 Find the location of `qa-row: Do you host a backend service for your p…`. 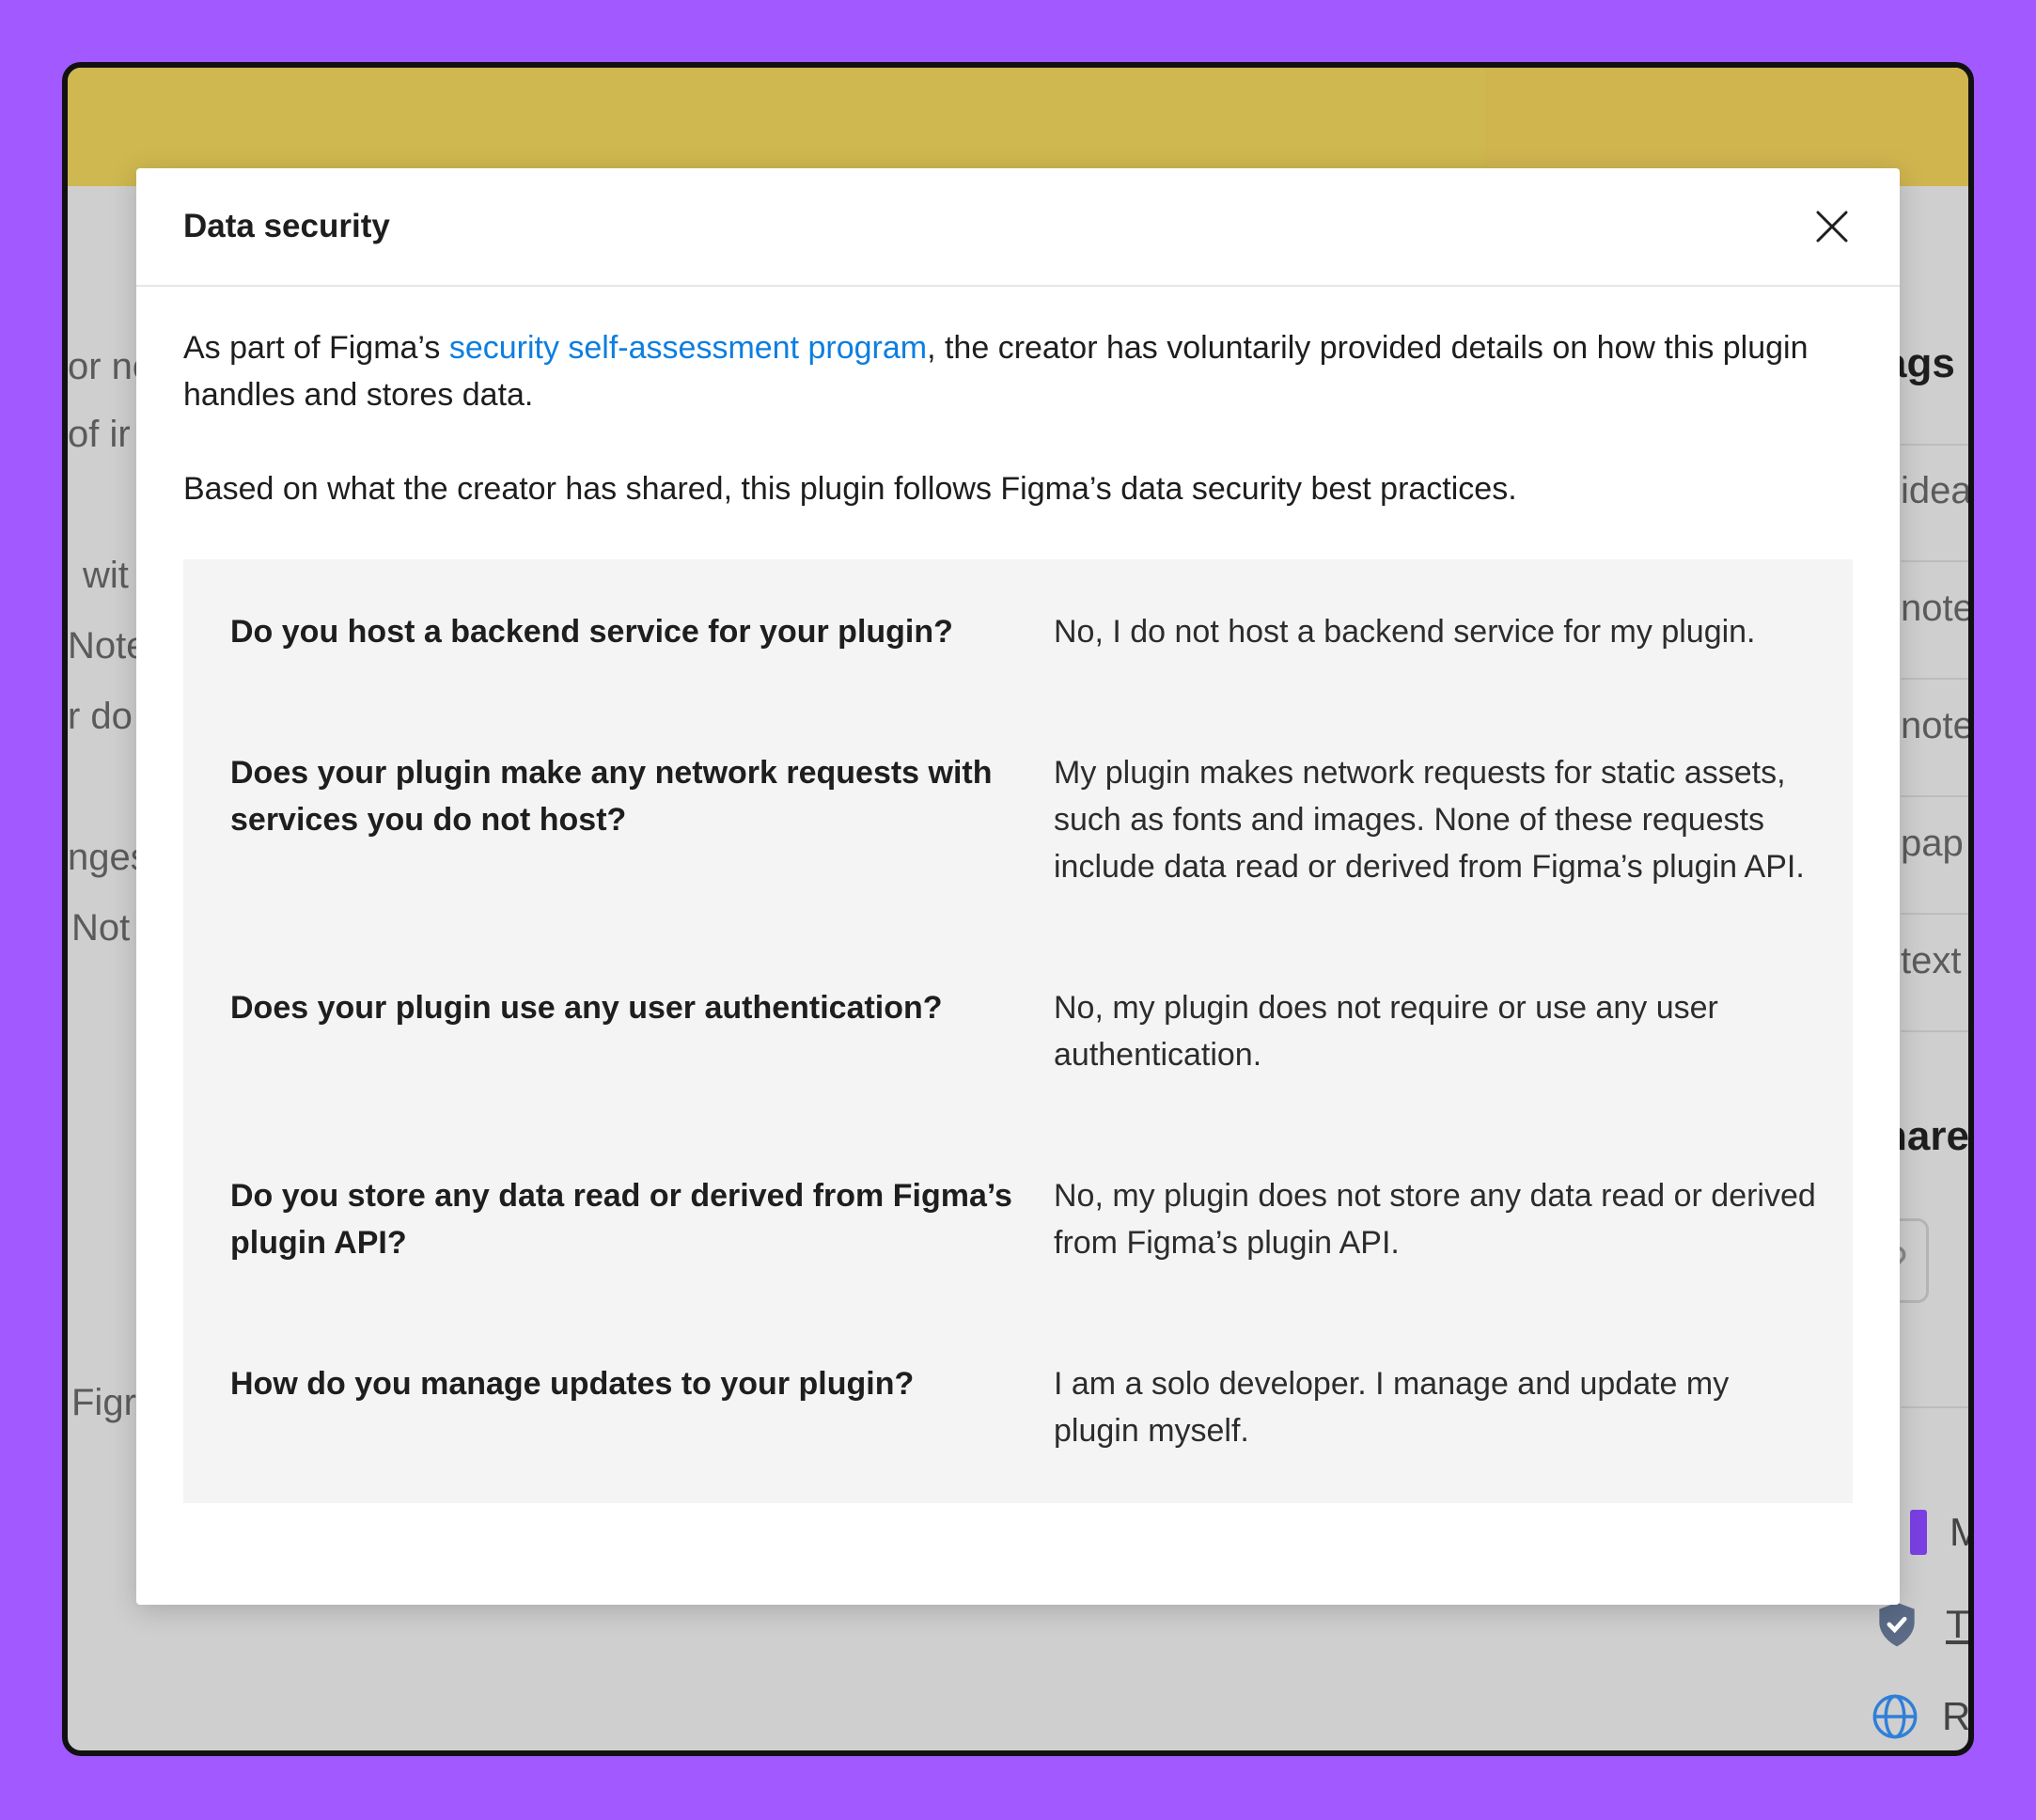

qa-row: Do you host a backend service for your p… is located at coordinates (1025, 631).